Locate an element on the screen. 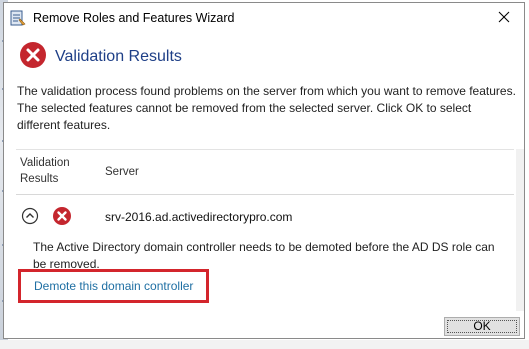  title-bar: Remove Roles and Features Wizard is located at coordinates (264, 18).